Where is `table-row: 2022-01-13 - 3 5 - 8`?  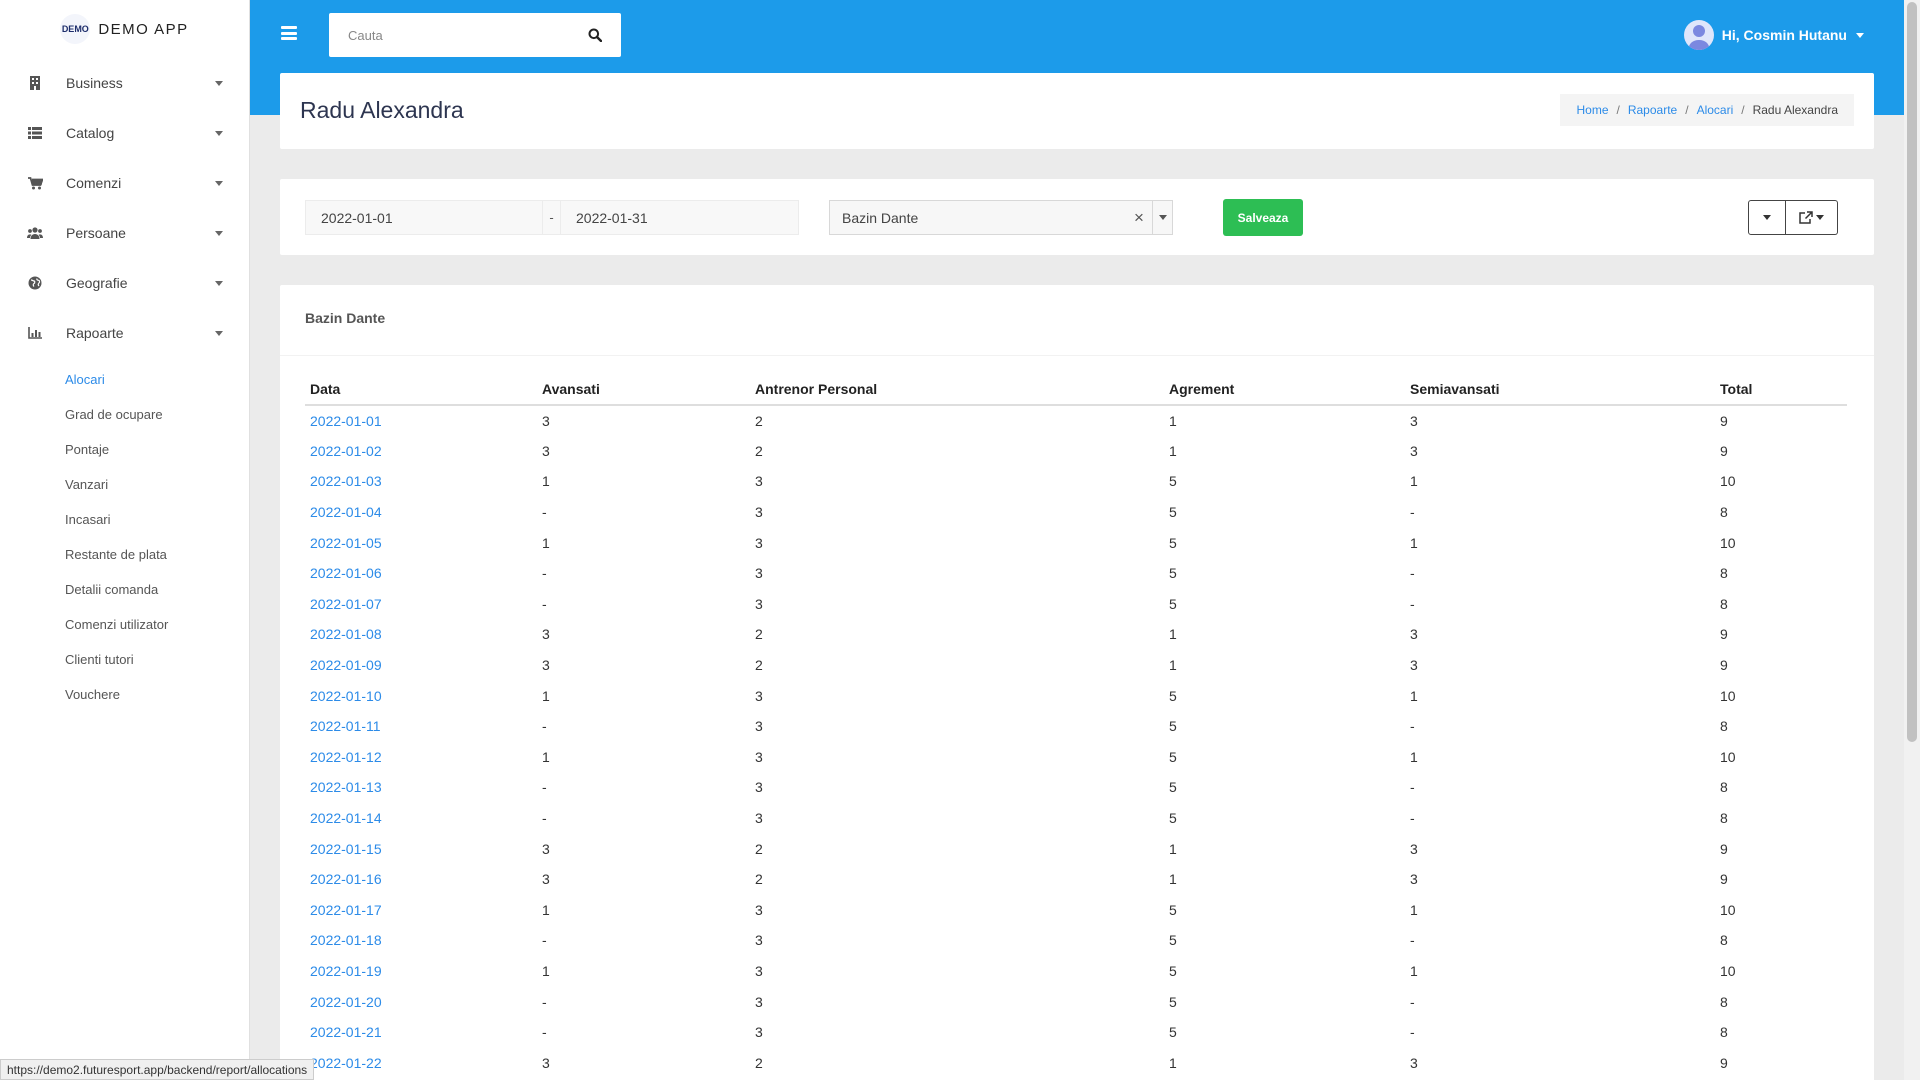 table-row: 2022-01-13 - 3 5 - 8 is located at coordinates (1076, 787).